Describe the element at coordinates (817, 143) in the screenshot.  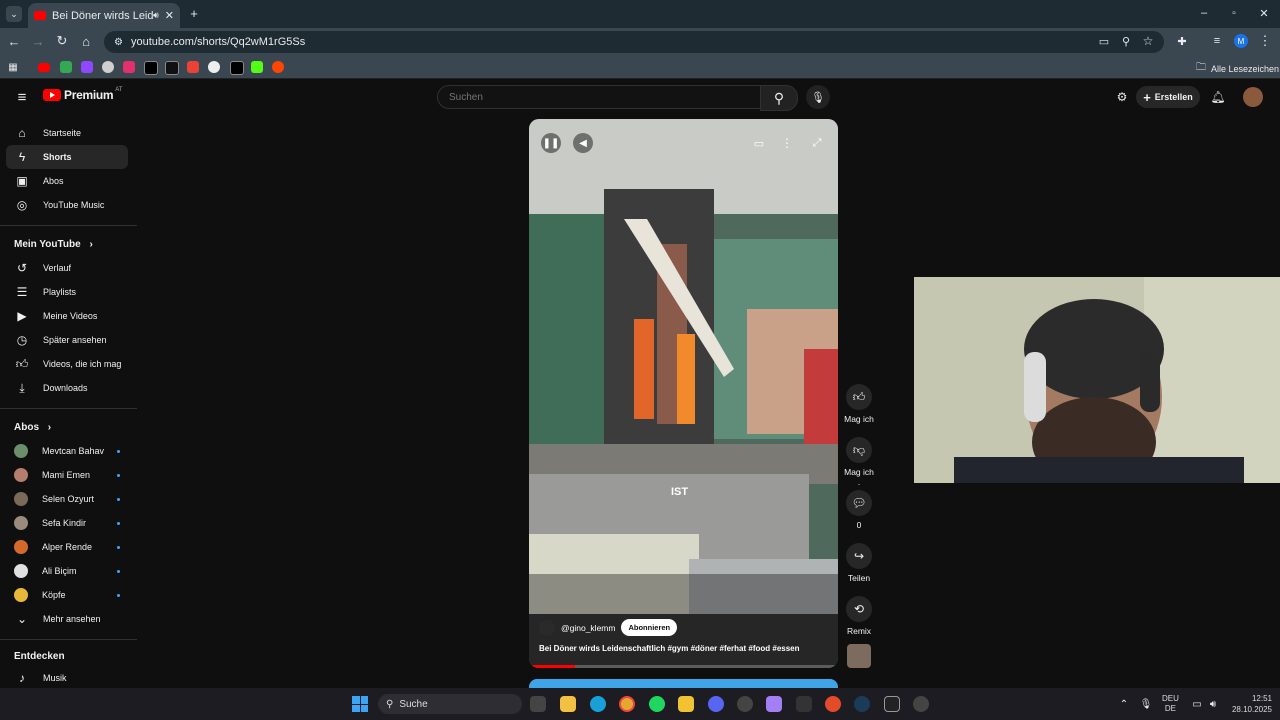
I see `fullscreen-icon: ⤢` at that location.